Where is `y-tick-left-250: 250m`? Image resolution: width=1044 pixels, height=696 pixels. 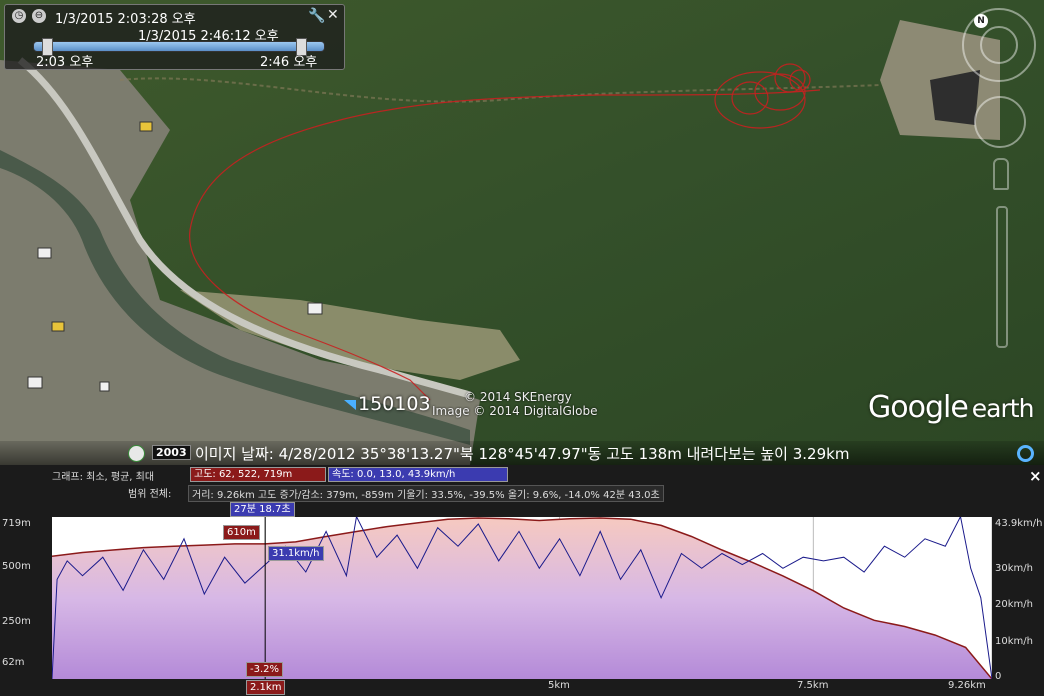
y-tick-left-250: 250m is located at coordinates (16, 621).